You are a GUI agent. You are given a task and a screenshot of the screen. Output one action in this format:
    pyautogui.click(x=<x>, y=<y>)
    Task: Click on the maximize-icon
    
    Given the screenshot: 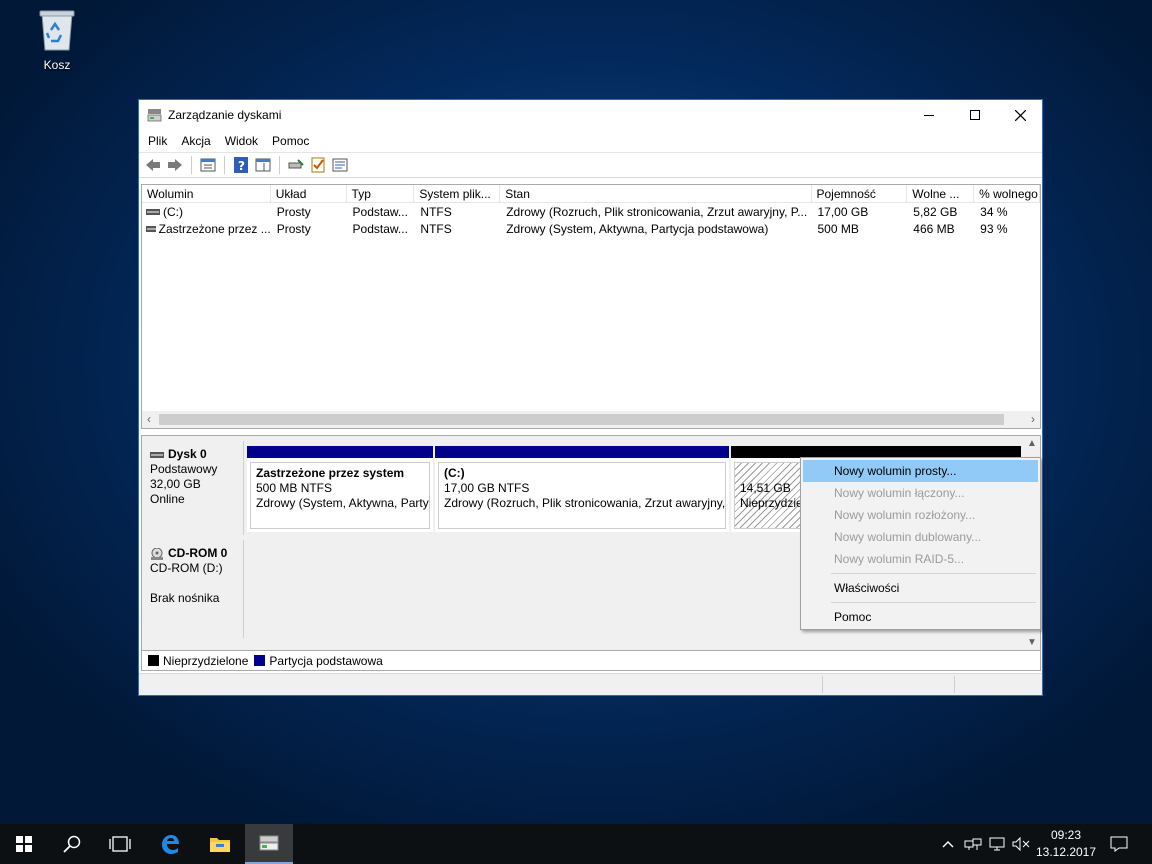 What is the action you would take?
    pyautogui.click(x=975, y=115)
    